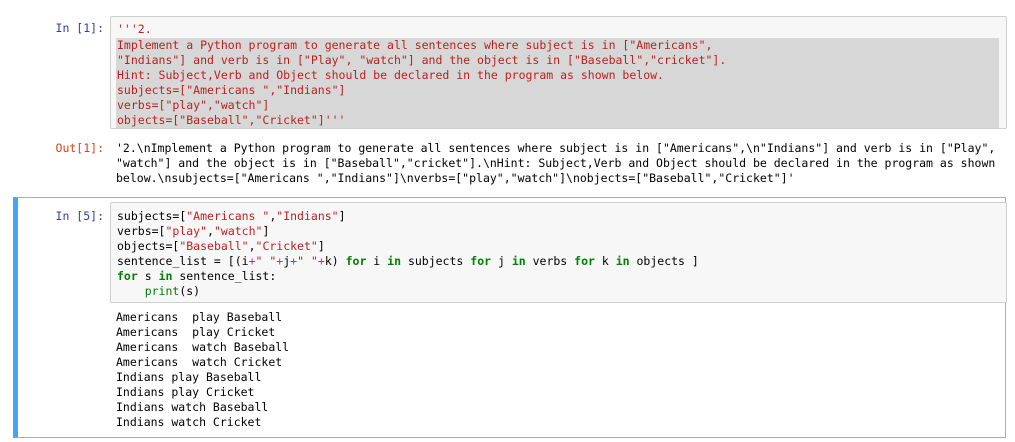  Describe the element at coordinates (189, 377) in the screenshot. I see `output-line-4: Indians play Baseball` at that location.